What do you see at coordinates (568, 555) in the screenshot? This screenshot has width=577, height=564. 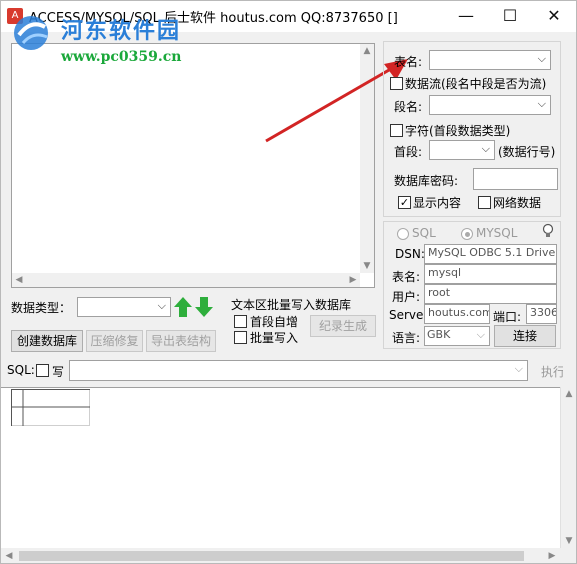 I see `scrollbar-corner` at bounding box center [568, 555].